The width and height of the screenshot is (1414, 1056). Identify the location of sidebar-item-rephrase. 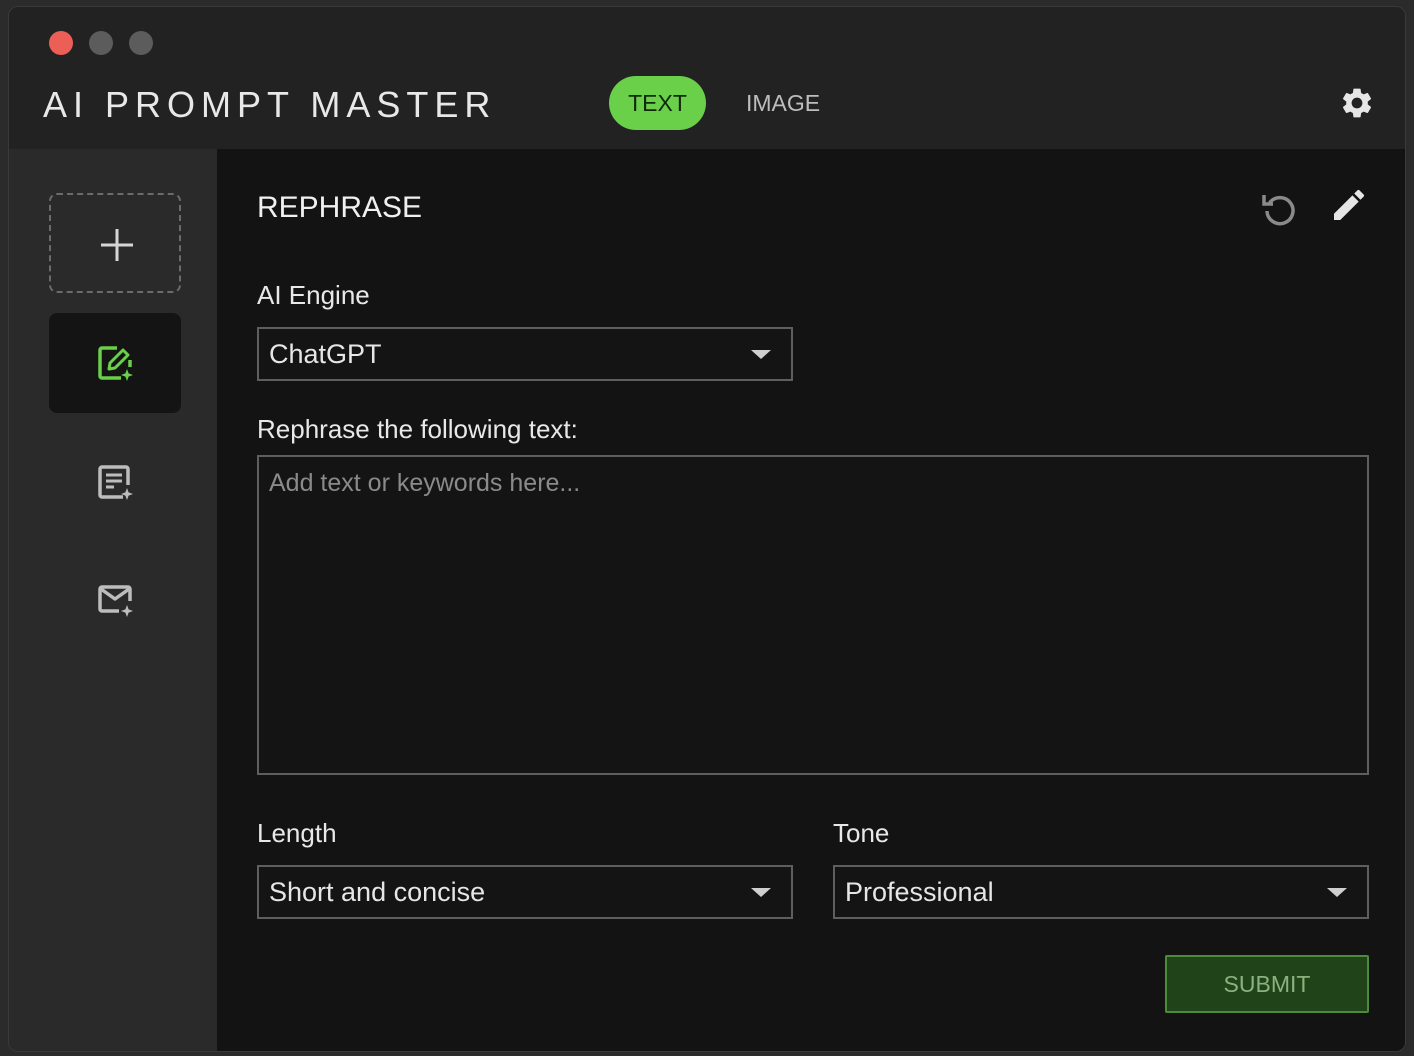
(115, 363).